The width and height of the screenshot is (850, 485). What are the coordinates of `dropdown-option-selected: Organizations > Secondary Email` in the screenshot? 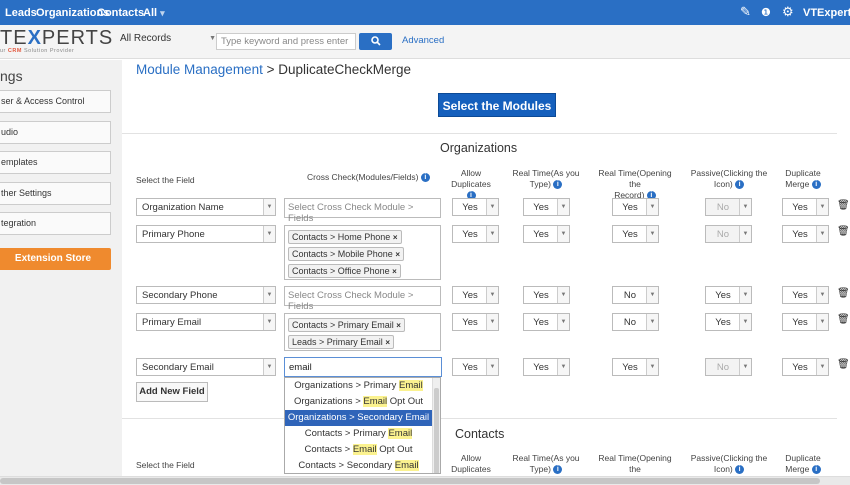 It's located at (362, 418).